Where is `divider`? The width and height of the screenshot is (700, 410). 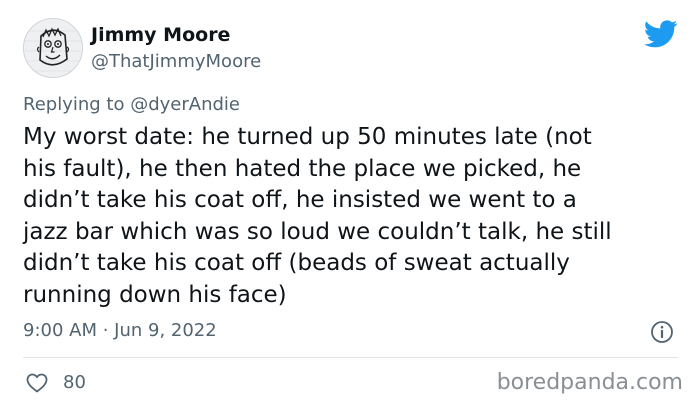
divider is located at coordinates (350, 357).